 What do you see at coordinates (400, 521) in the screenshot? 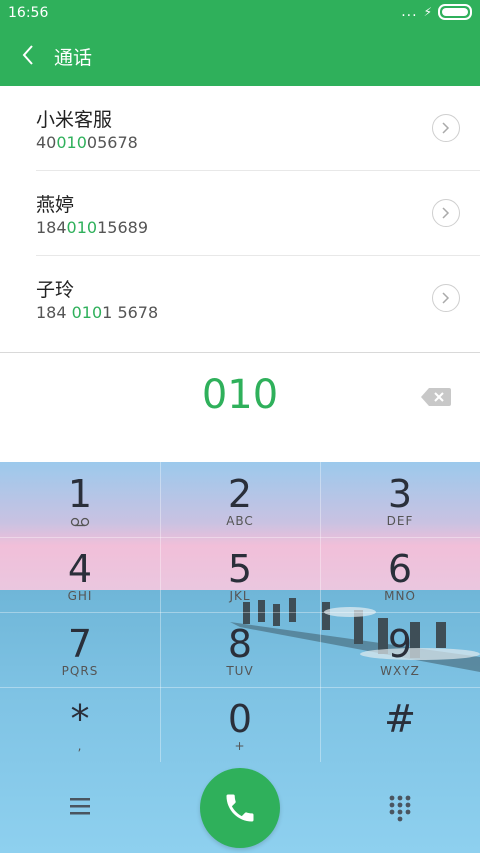
I see `key-letters: DEF` at bounding box center [400, 521].